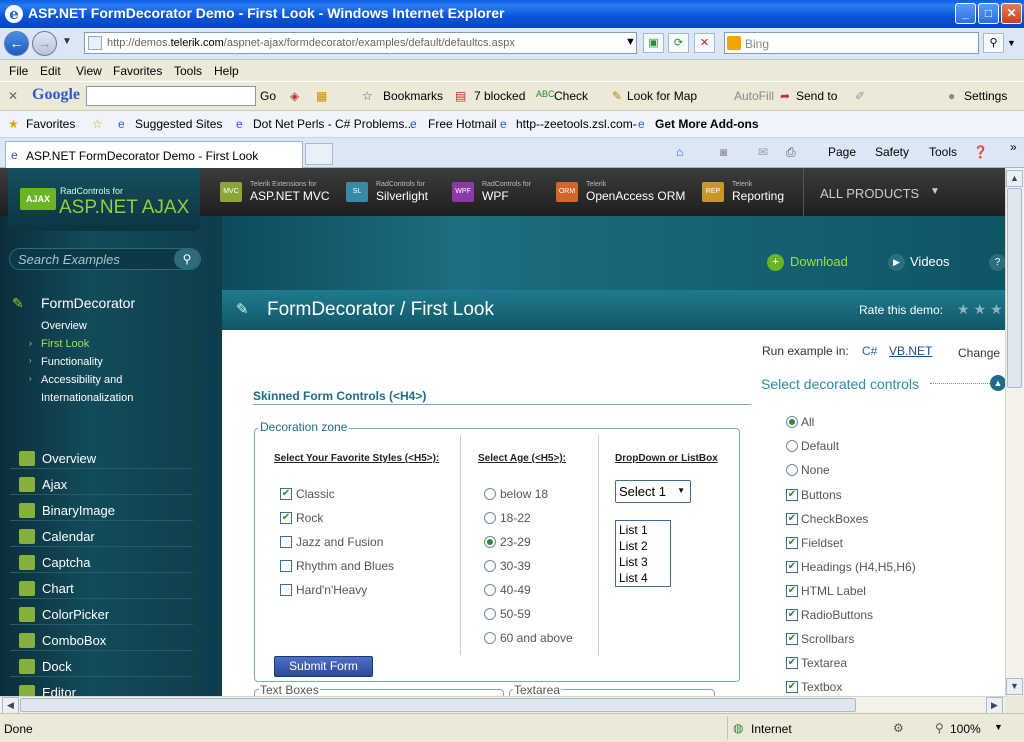  Describe the element at coordinates (1014, 178) in the screenshot. I see `scroll-up-icon: ▲` at that location.